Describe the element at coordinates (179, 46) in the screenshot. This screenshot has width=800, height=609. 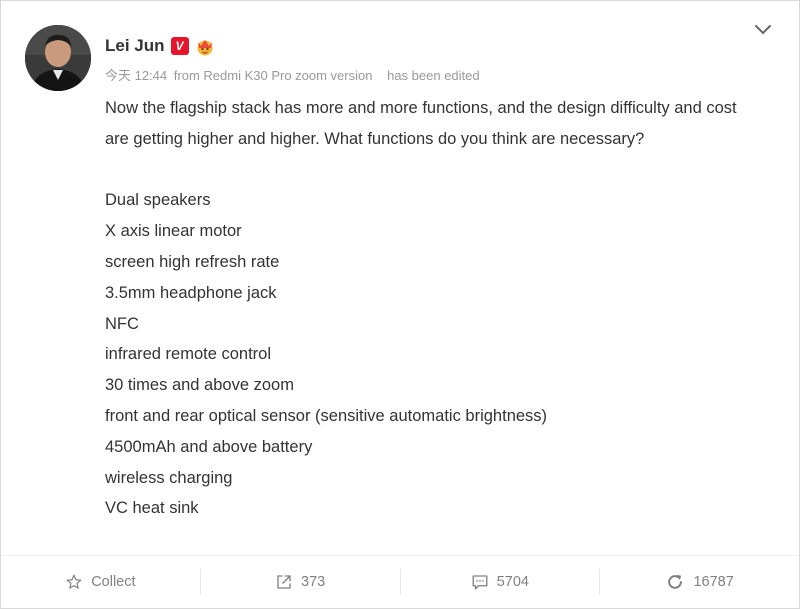
I see `verified-badge-icon: V` at that location.